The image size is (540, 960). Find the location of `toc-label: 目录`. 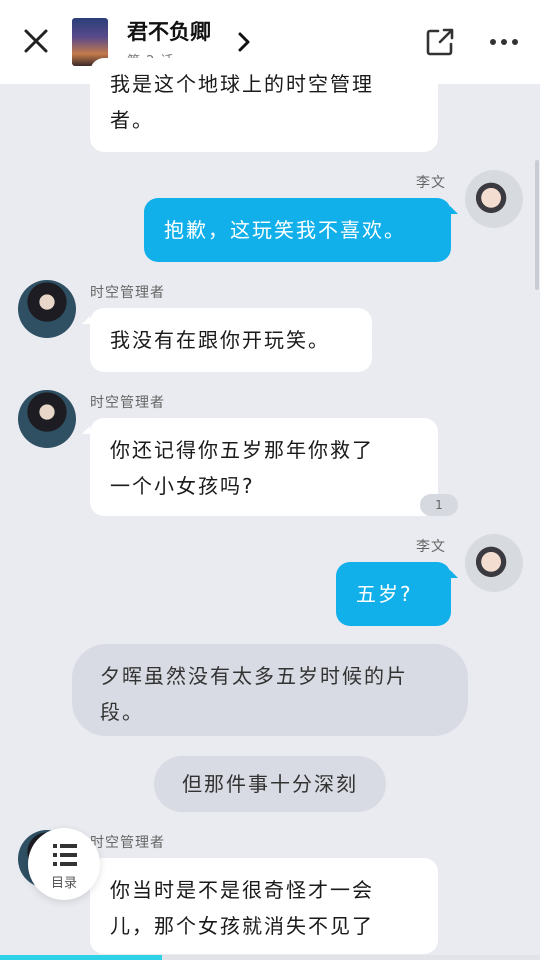

toc-label: 目录 is located at coordinates (63, 883).